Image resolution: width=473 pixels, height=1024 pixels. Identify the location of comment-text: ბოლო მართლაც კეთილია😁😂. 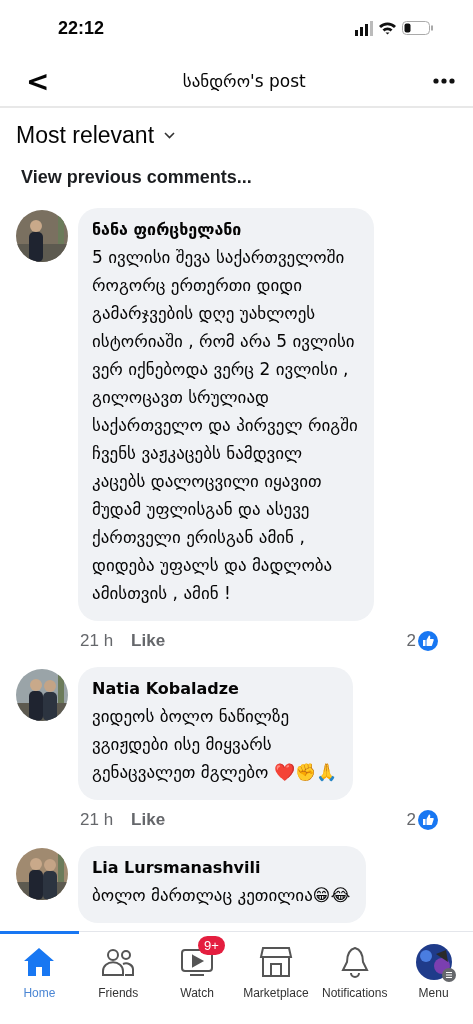
(221, 895).